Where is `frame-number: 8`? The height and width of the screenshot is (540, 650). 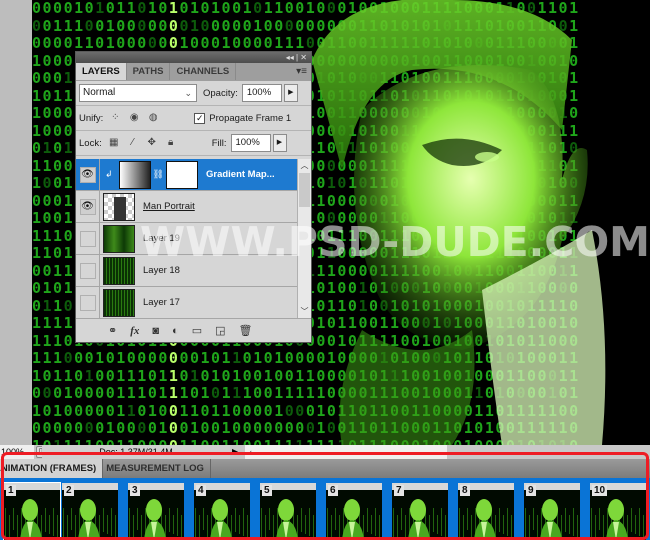
frame-number: 8 is located at coordinates (465, 490).